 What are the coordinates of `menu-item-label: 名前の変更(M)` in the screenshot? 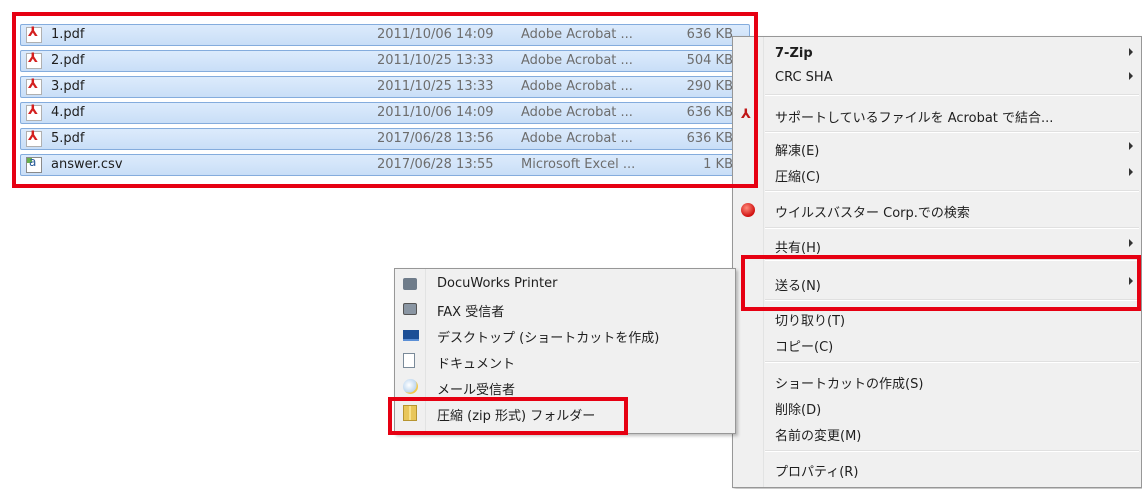 It's located at (818, 436).